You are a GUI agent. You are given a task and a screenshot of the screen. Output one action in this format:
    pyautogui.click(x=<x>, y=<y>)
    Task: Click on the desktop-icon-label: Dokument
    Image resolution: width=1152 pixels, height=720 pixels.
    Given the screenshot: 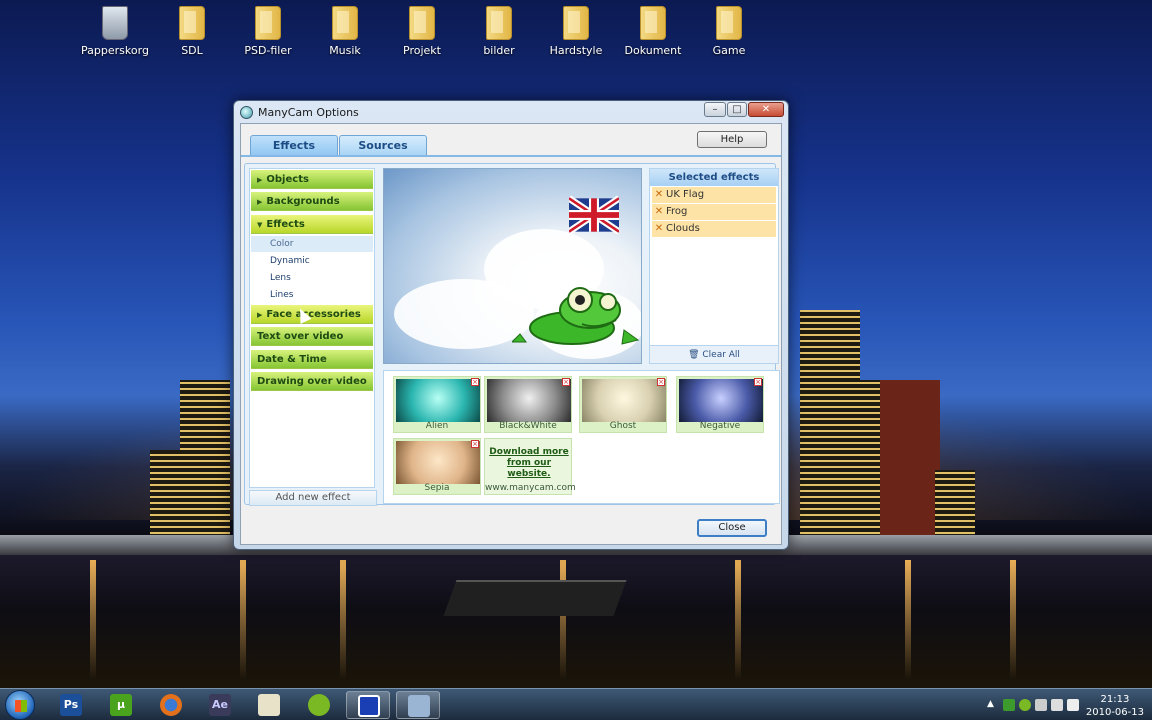 What is the action you would take?
    pyautogui.click(x=653, y=50)
    